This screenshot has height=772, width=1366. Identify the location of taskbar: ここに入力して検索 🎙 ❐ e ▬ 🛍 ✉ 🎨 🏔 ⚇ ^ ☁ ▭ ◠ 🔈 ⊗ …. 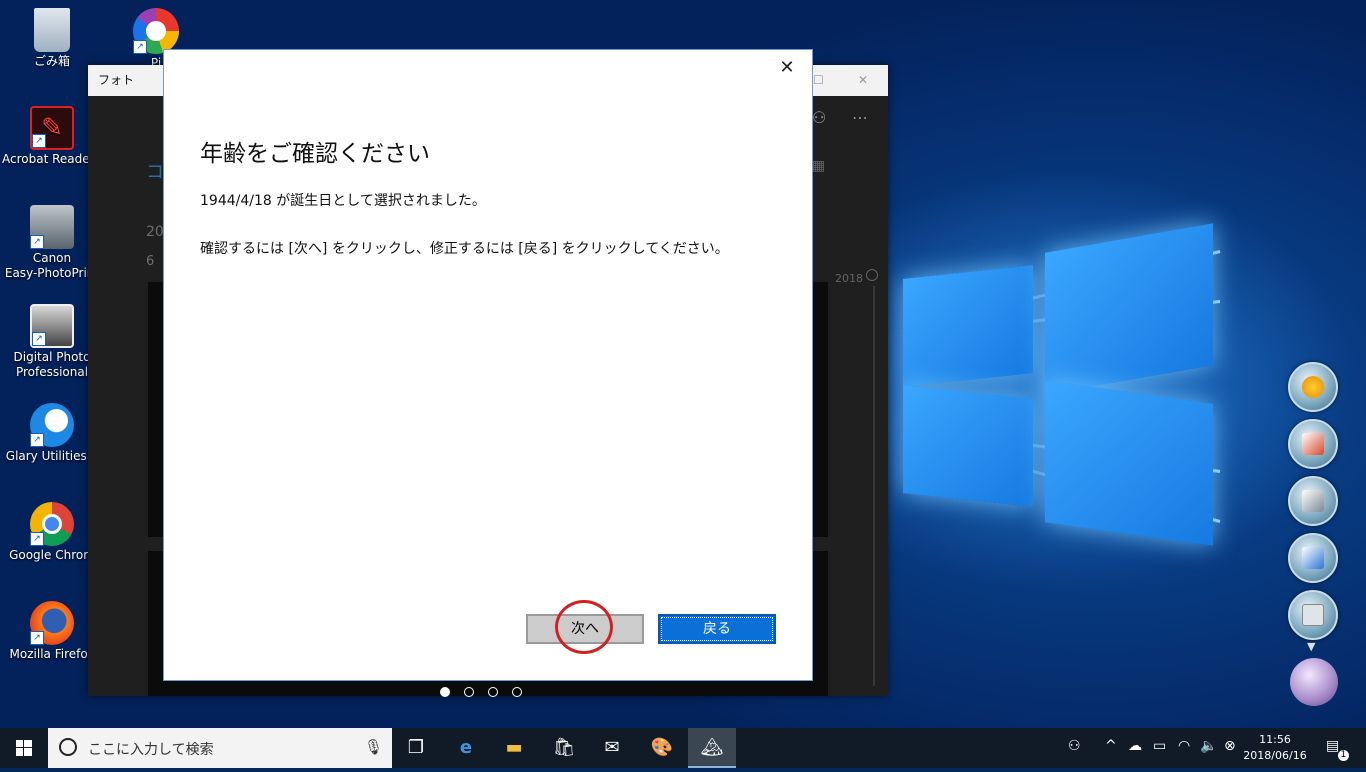
(683, 748).